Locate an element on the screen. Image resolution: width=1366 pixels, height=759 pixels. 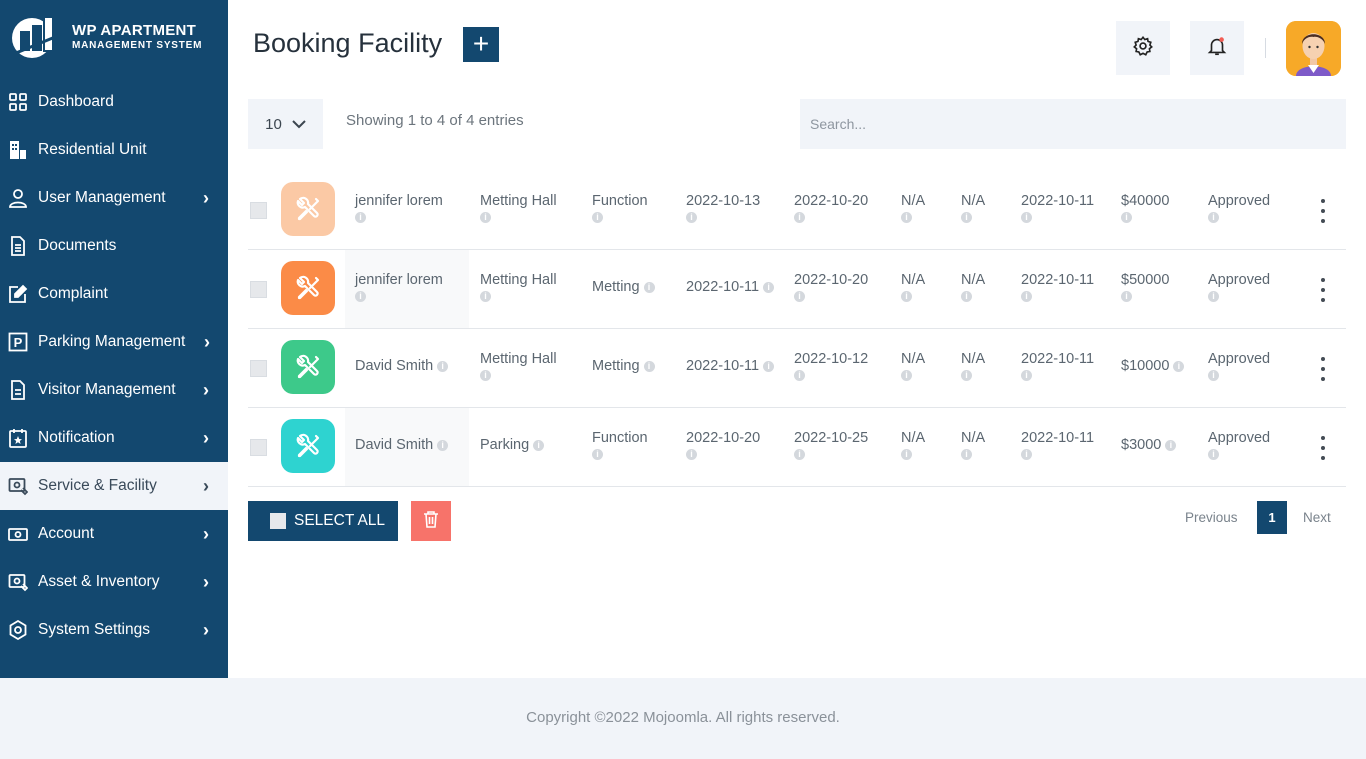
sidebar-item-dashboard: Dashboard is located at coordinates (114, 102).